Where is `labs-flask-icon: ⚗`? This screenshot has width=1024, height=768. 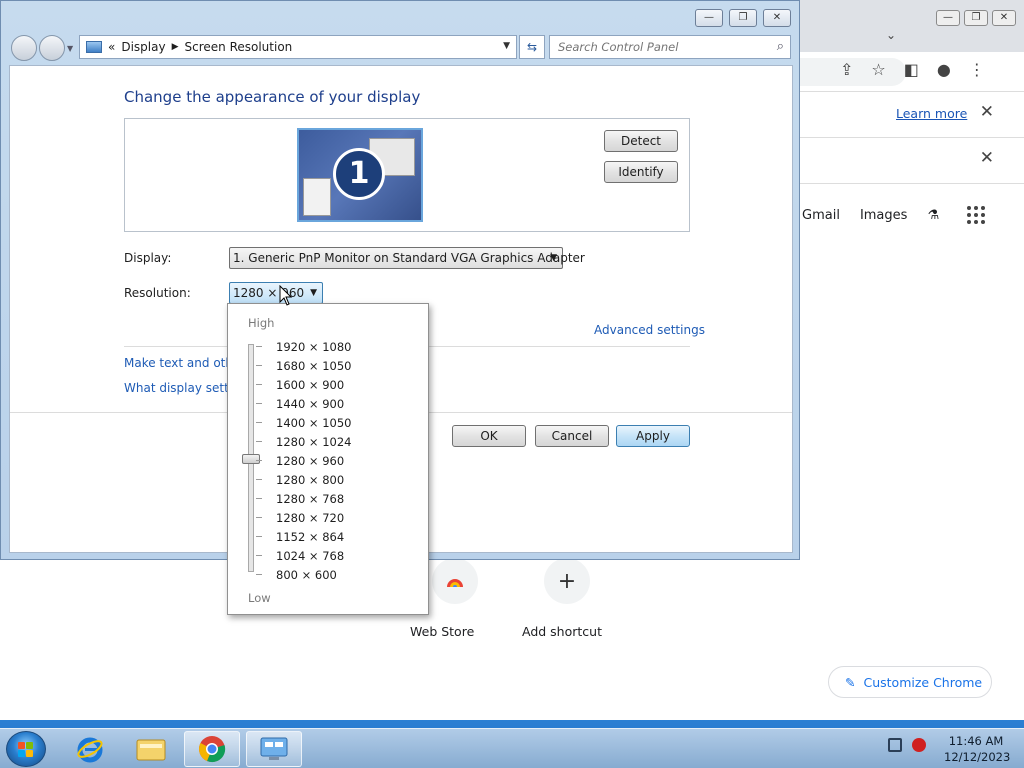
labs-flask-icon: ⚗ is located at coordinates (933, 215).